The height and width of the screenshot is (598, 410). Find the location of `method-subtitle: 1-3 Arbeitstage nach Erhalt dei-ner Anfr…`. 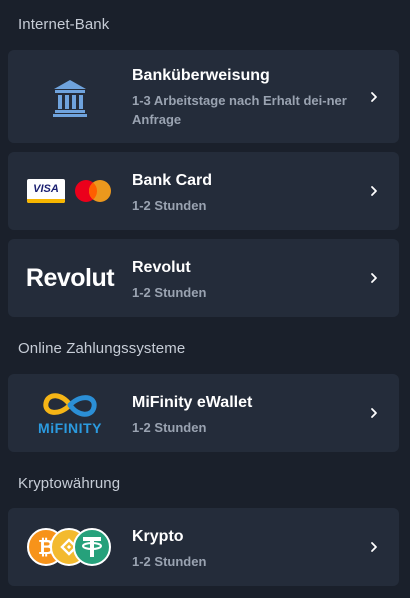

method-subtitle: 1-3 Arbeitstage nach Erhalt dei-ner Anfr… is located at coordinates (239, 110).